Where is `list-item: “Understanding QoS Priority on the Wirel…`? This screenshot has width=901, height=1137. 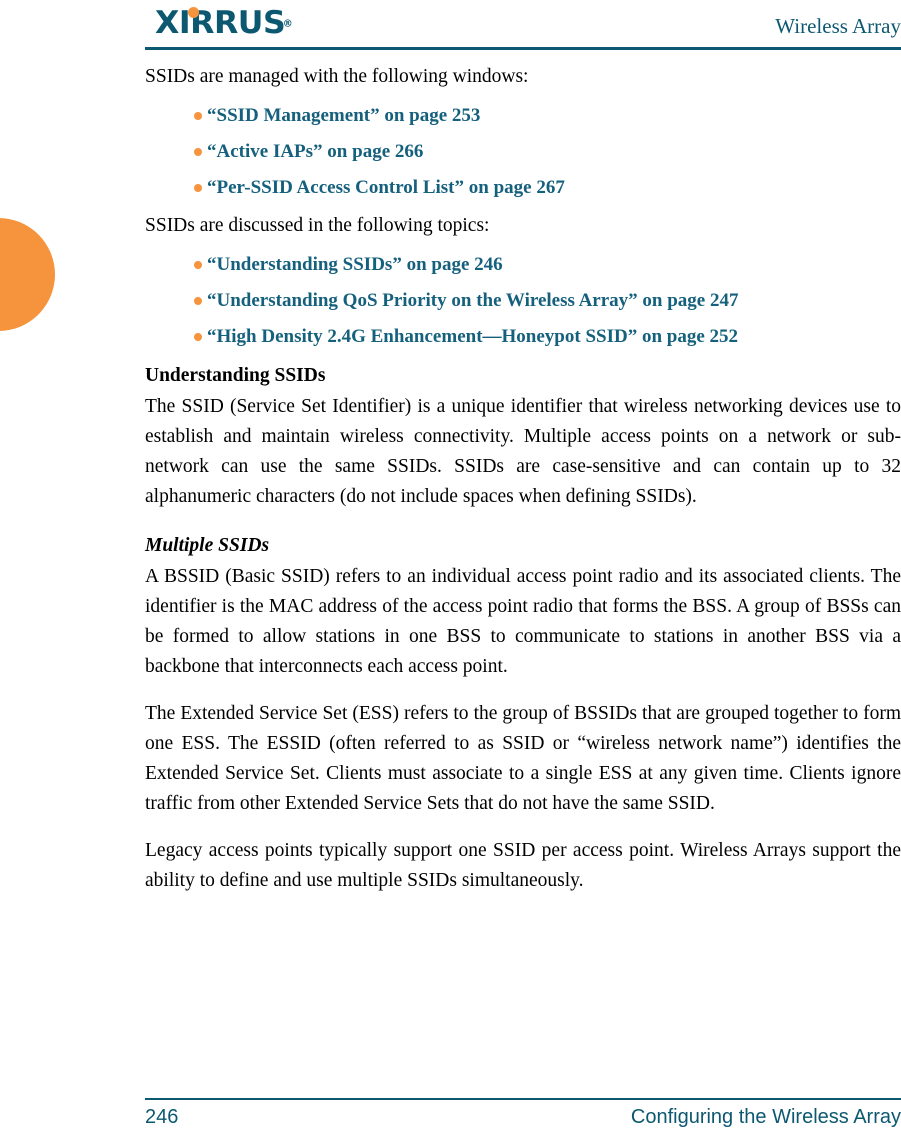
list-item: “Understanding QoS Priority on the Wirel… is located at coordinates (523, 301).